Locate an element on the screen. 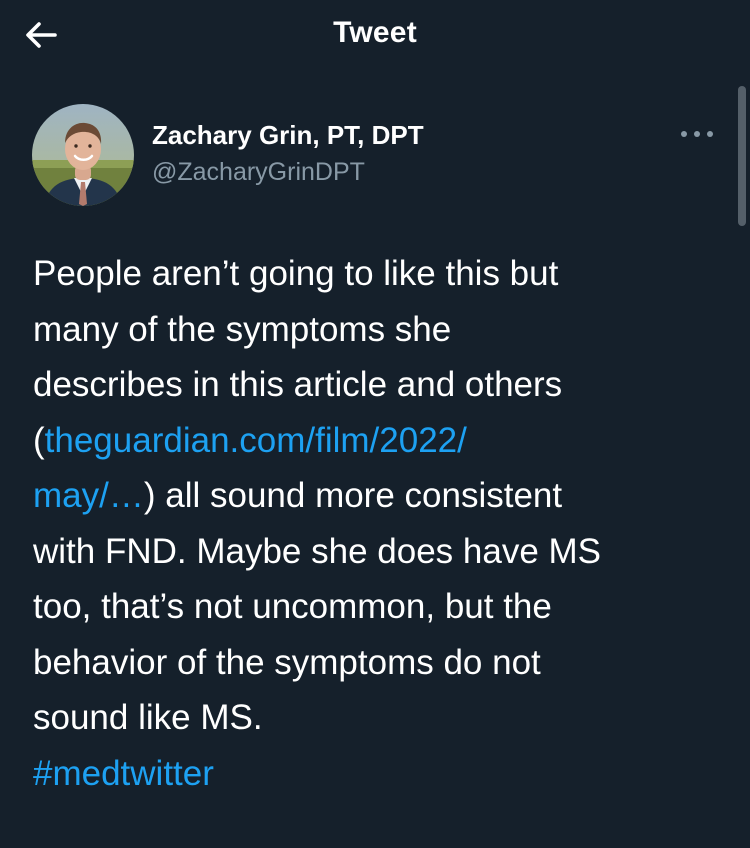 The width and height of the screenshot is (750, 848). more-options-button is located at coordinates (697, 134).